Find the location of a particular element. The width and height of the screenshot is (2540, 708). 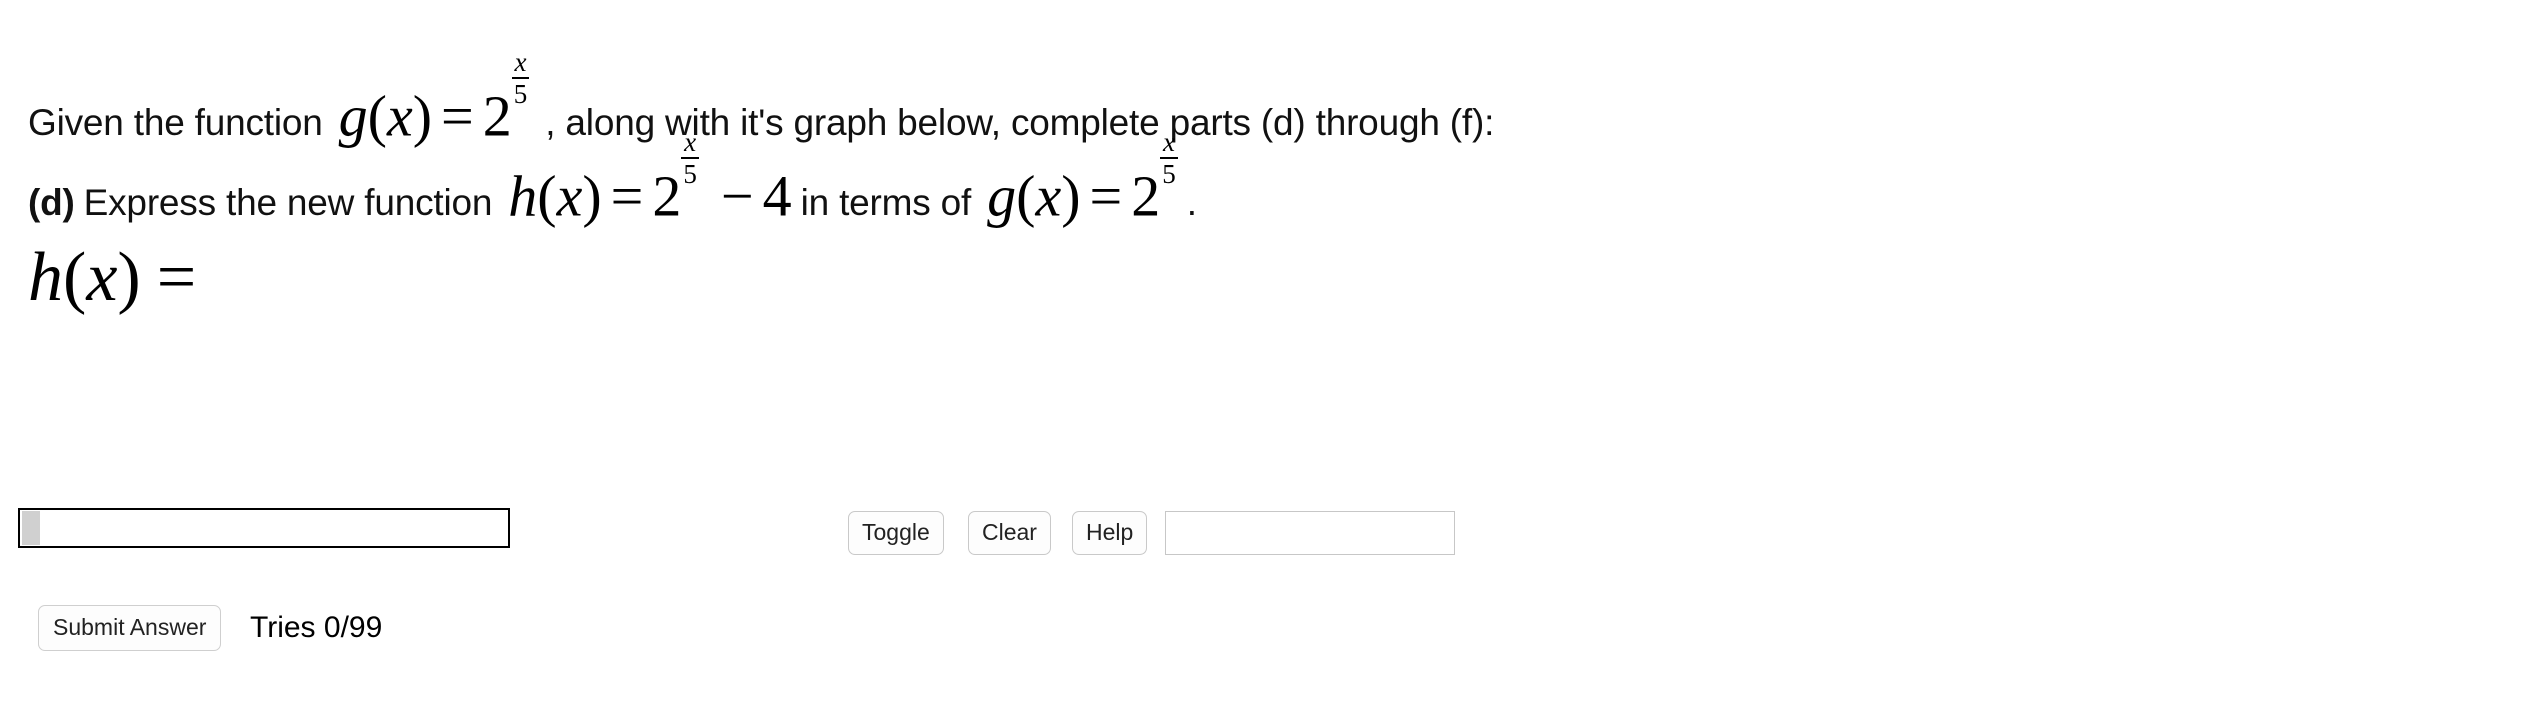

answer-prompt: h(x) = is located at coordinates (112, 278).